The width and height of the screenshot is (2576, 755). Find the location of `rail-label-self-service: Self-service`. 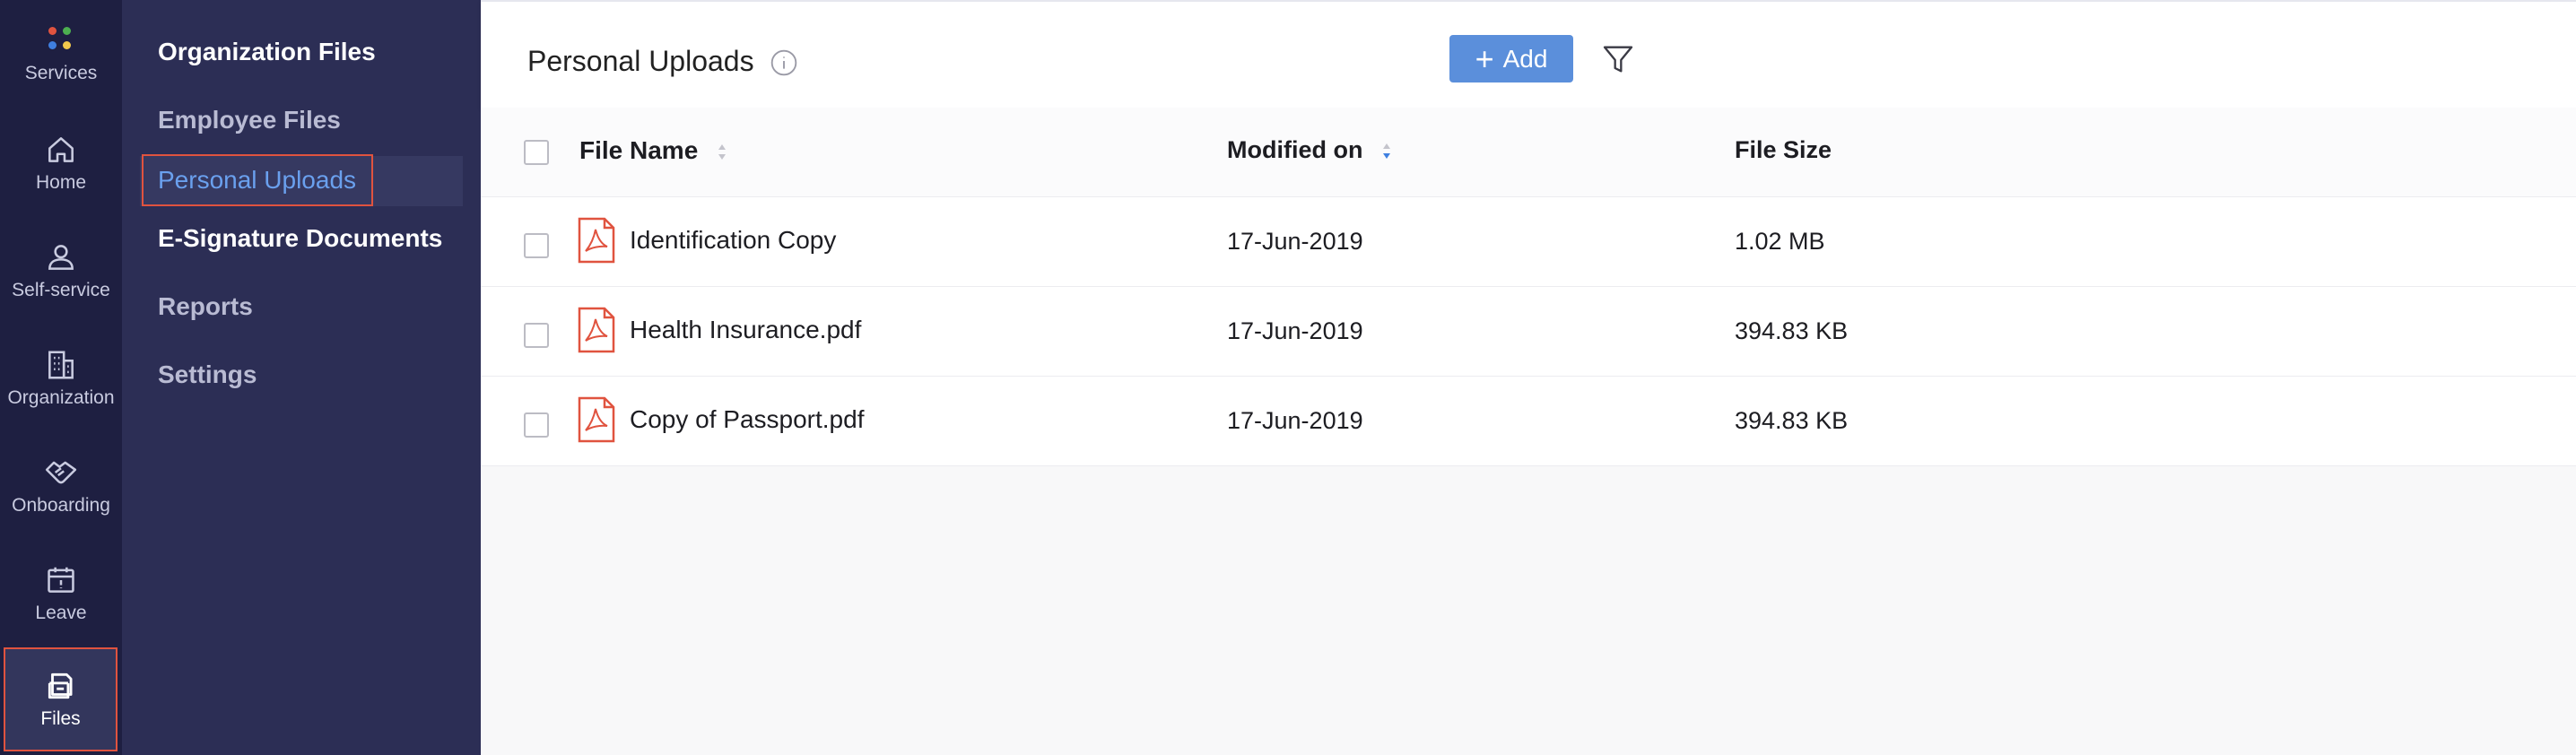

rail-label-self-service: Self-service is located at coordinates (61, 290).